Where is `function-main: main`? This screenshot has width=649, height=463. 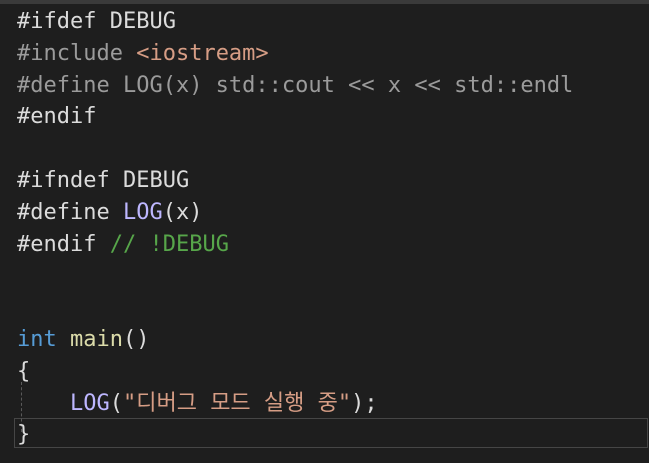 function-main: main is located at coordinates (96, 339).